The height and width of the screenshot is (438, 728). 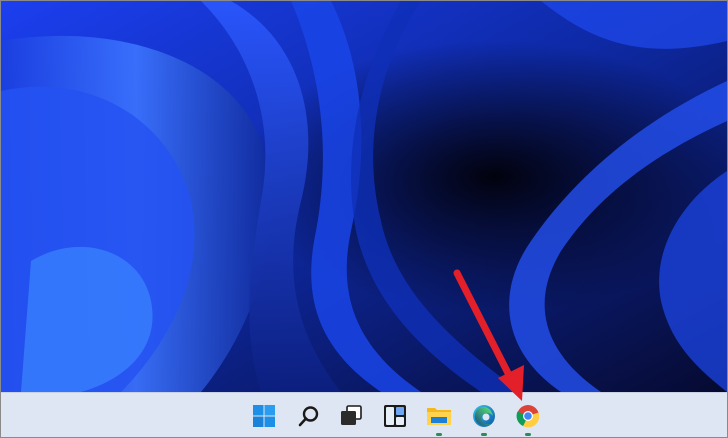 I want to click on start-button, so click(x=264, y=416).